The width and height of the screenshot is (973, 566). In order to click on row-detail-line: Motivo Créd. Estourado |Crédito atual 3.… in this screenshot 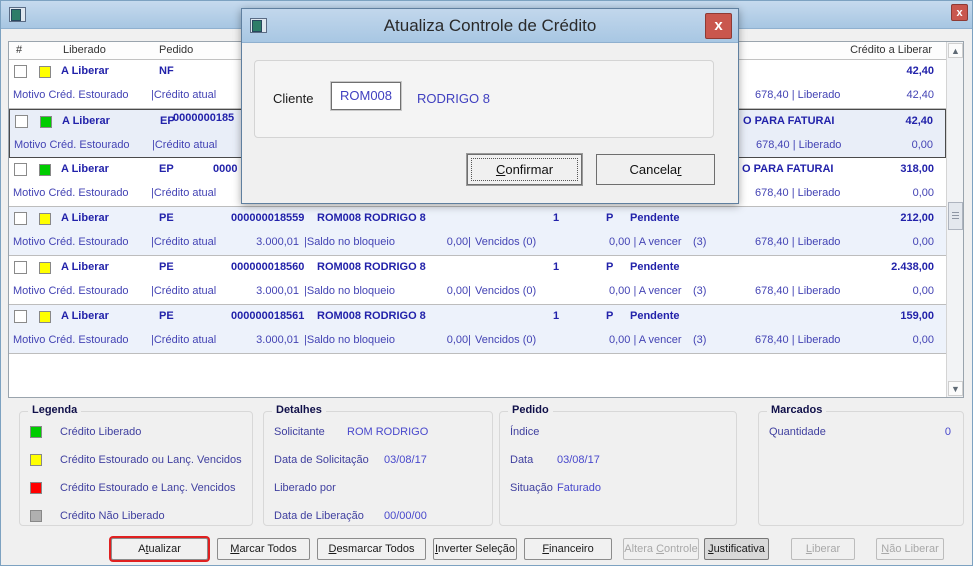, I will do `click(477, 341)`.